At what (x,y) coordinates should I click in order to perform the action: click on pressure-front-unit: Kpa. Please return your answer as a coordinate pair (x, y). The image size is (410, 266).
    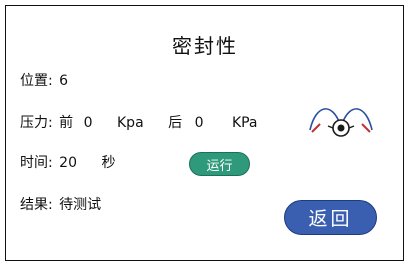
    Looking at the image, I should click on (130, 123).